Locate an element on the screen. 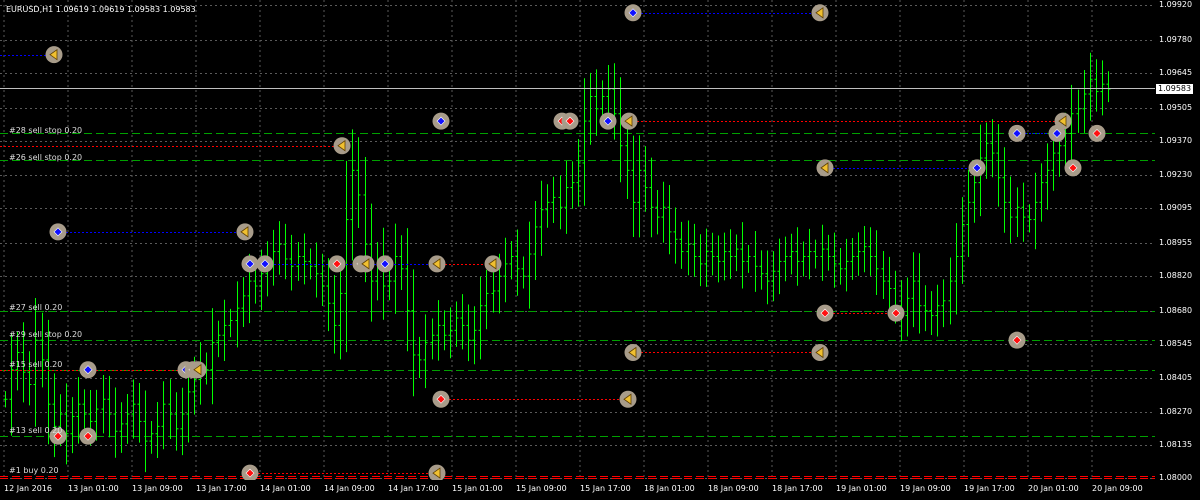  time-axis-label: 14 Jan 01:00 is located at coordinates (285, 488).